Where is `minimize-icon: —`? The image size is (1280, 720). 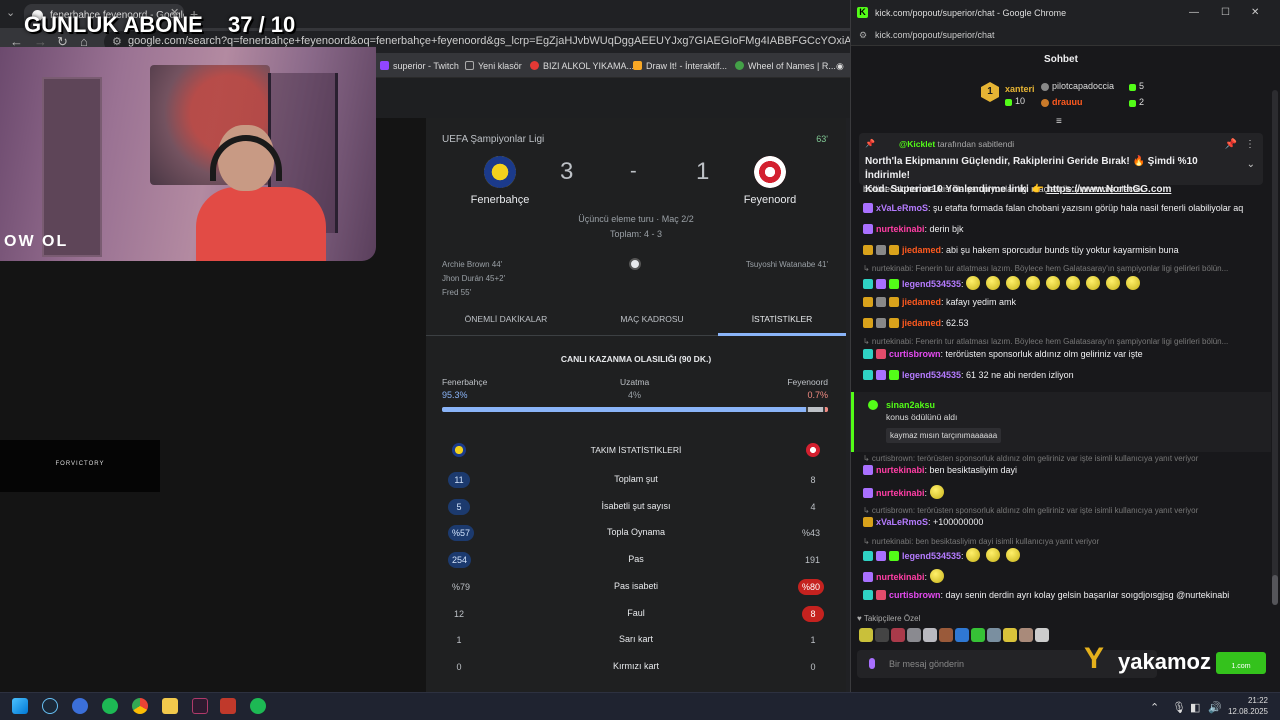 minimize-icon: — is located at coordinates (1194, 12).